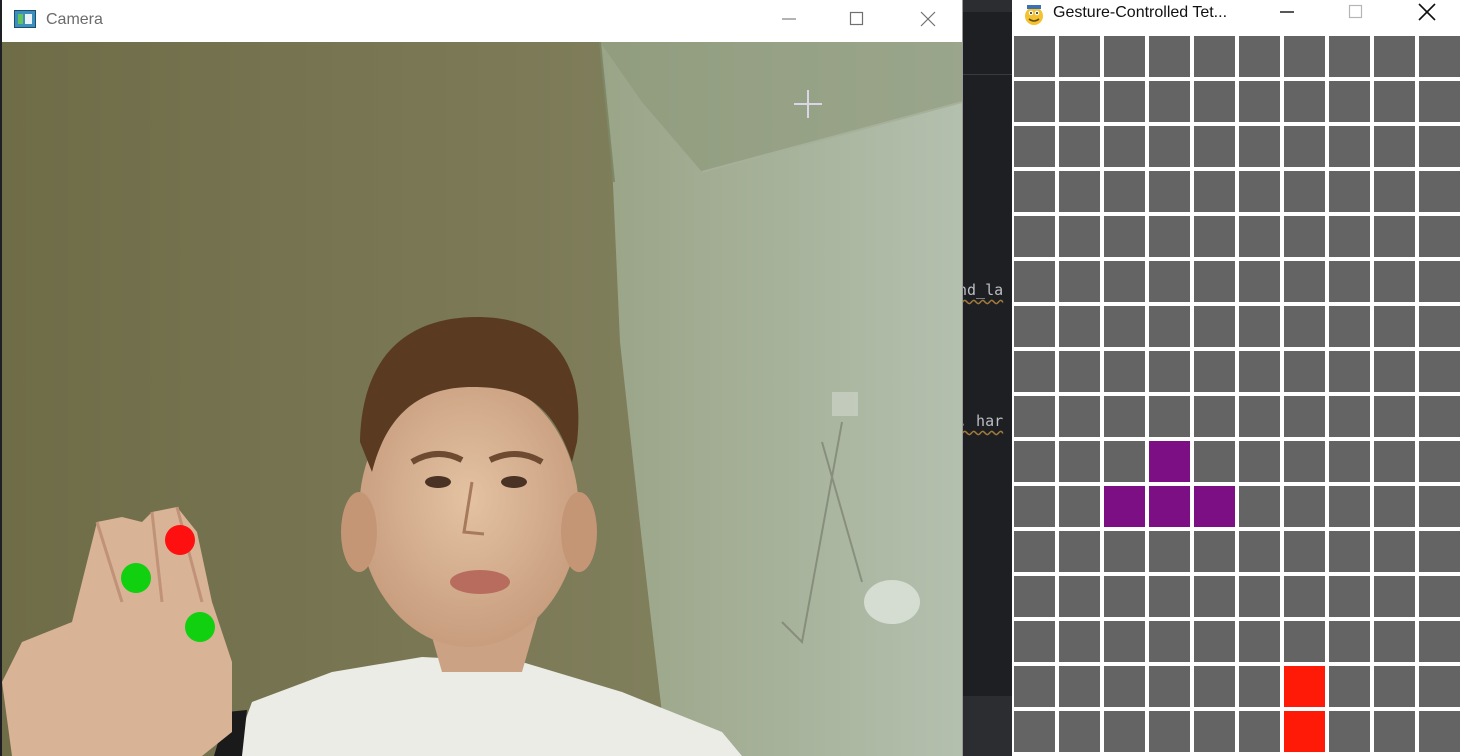 Image resolution: width=1461 pixels, height=756 pixels. I want to click on tetris-close-button, so click(1427, 12).